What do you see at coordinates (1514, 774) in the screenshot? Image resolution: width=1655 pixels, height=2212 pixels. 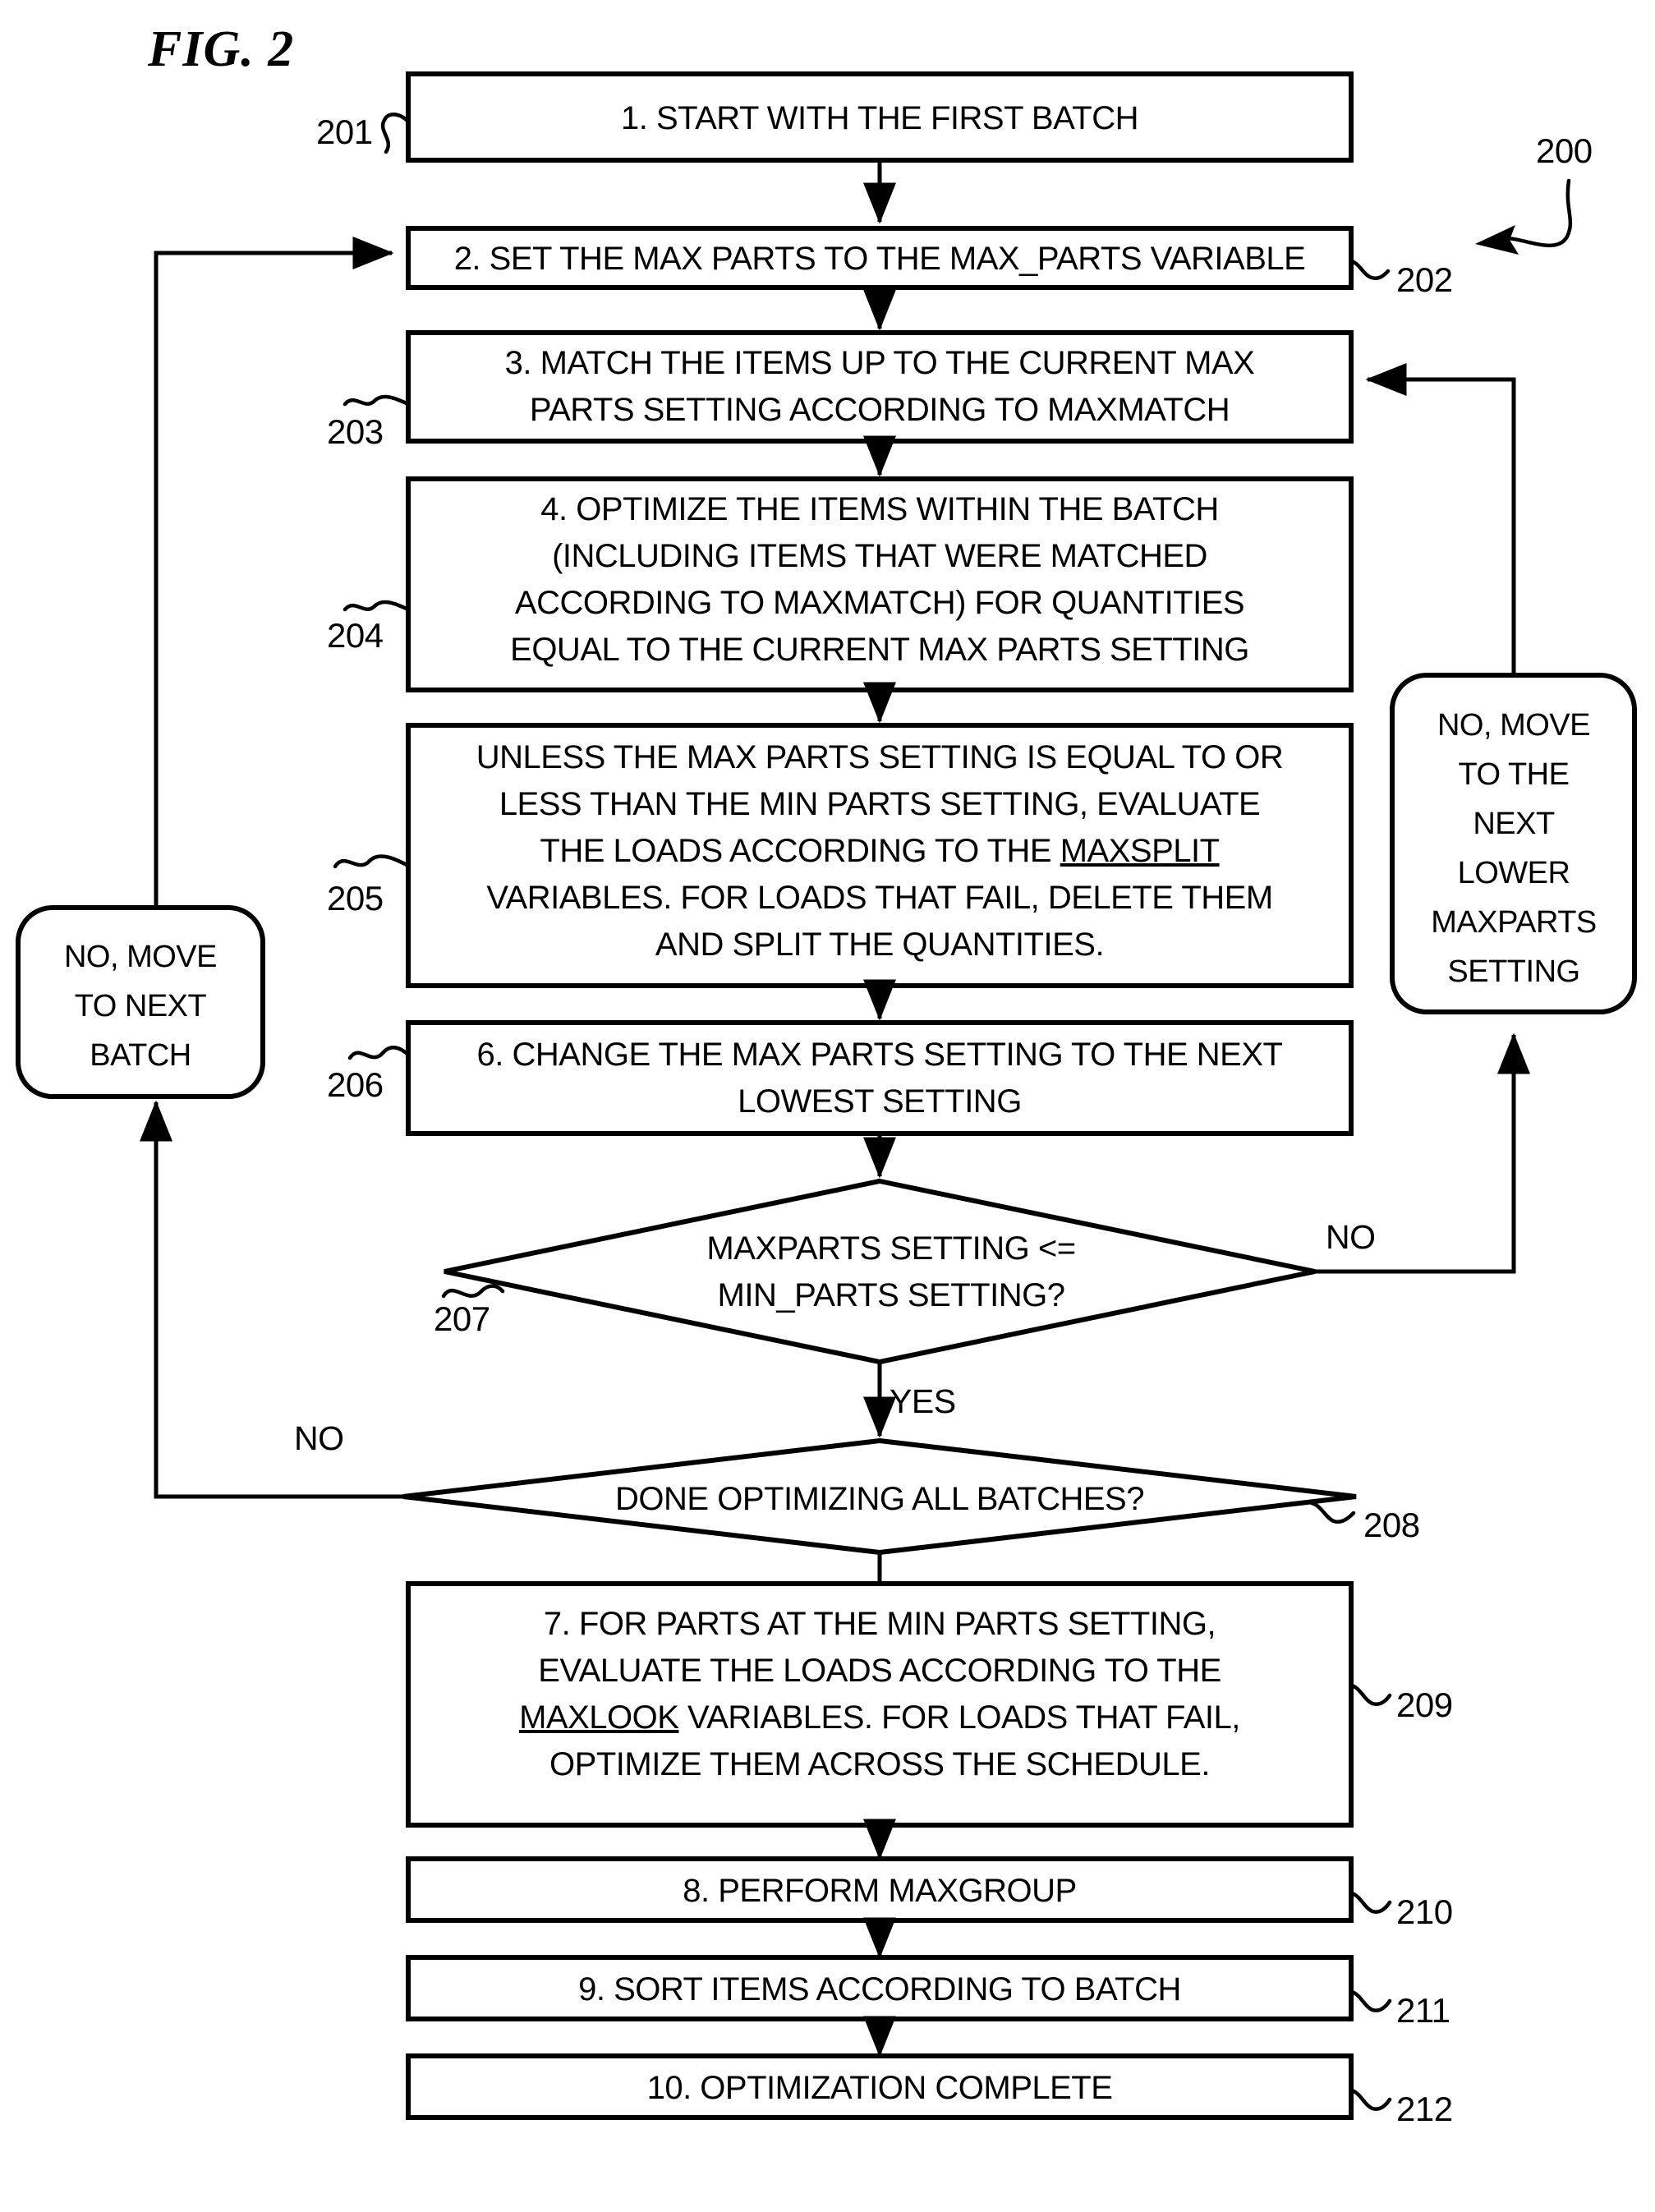 I see `side-node-right-line-1: TO THE` at bounding box center [1514, 774].